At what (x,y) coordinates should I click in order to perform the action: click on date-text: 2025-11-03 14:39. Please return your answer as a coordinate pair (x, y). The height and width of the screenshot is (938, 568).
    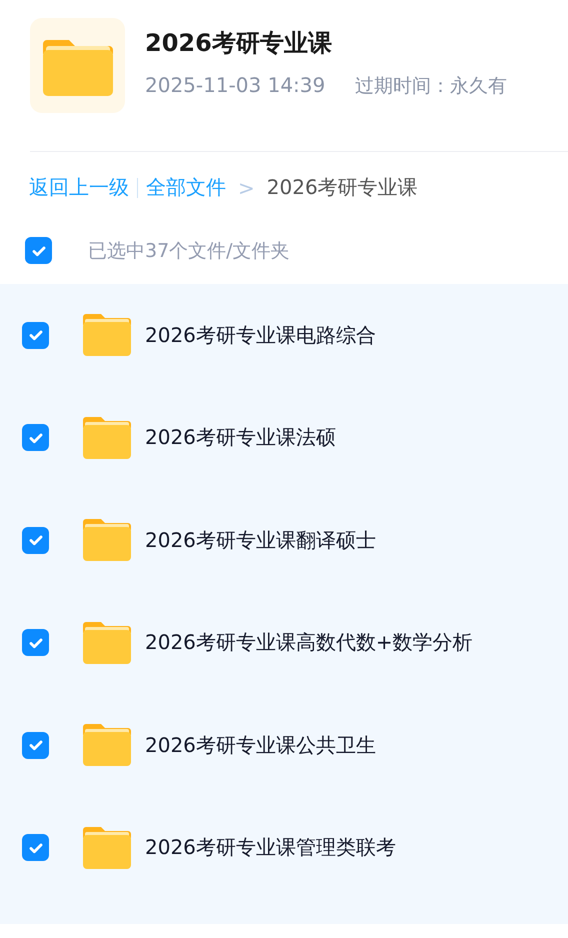
    Looking at the image, I should click on (235, 85).